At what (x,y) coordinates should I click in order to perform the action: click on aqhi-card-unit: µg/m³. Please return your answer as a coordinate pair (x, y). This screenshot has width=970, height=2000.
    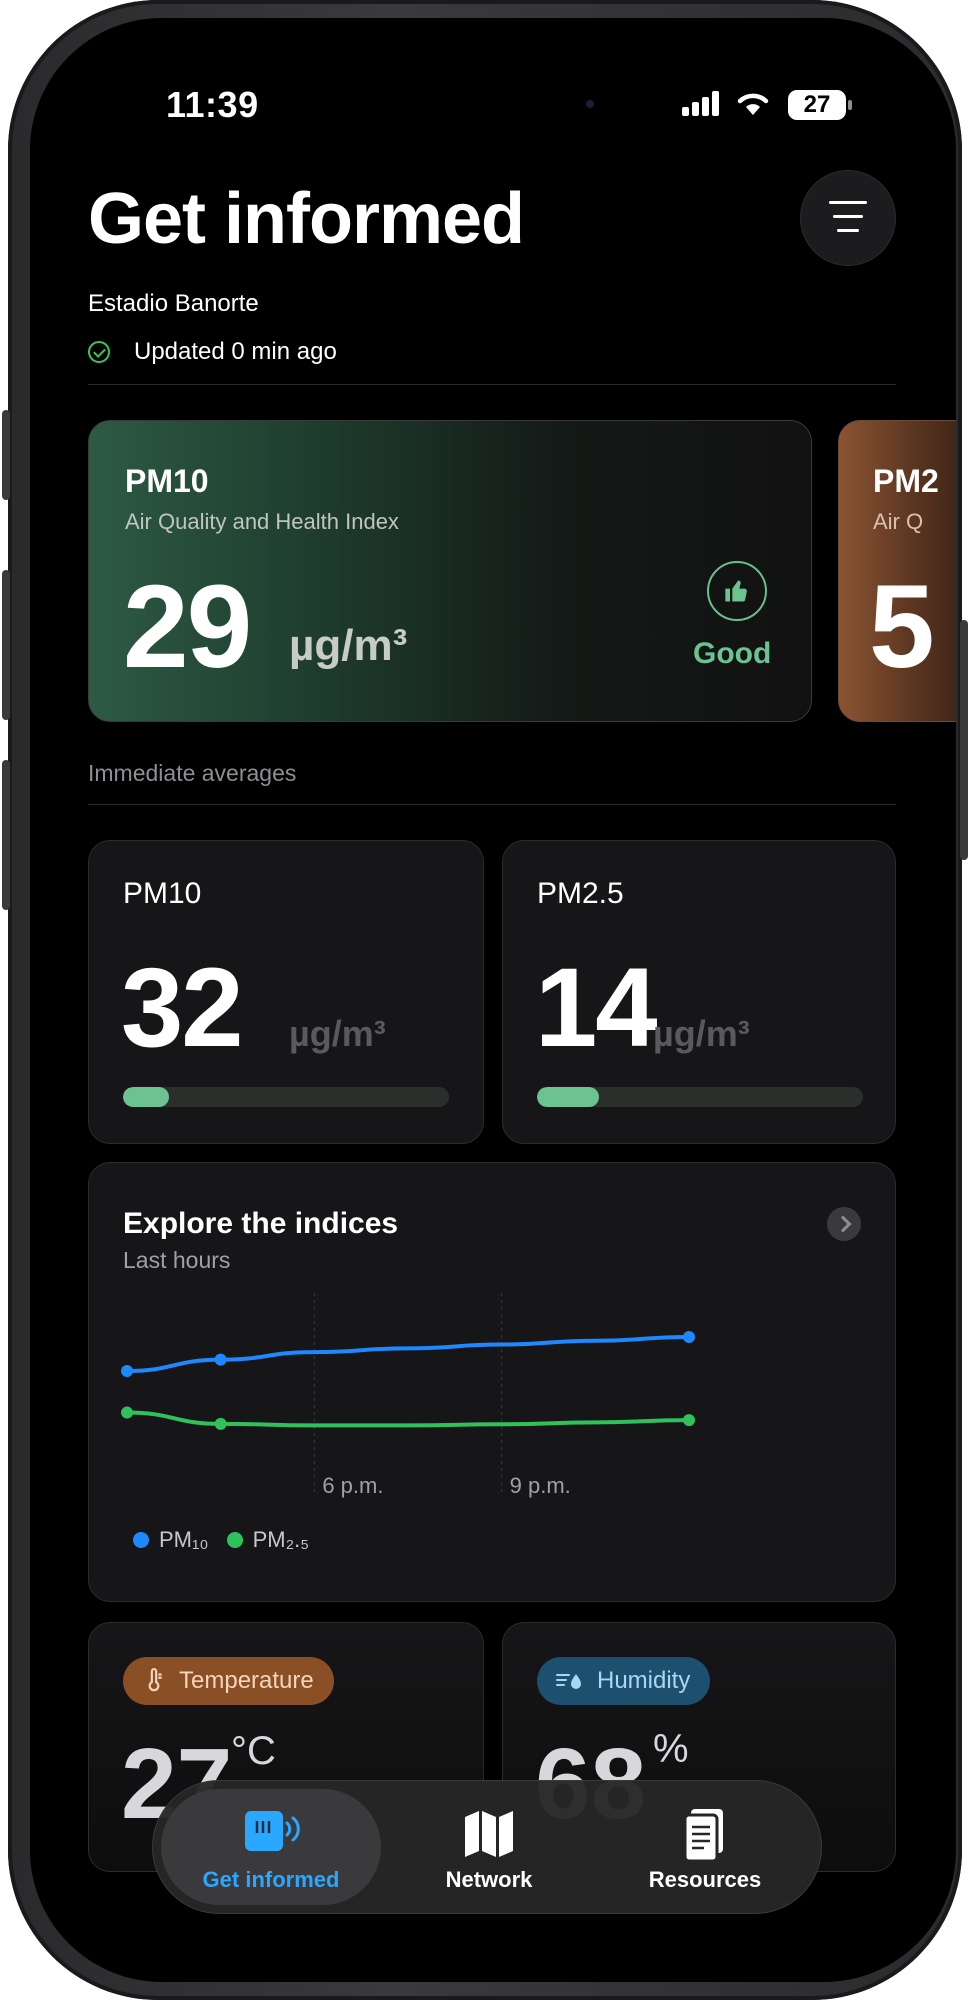
    Looking at the image, I should click on (348, 645).